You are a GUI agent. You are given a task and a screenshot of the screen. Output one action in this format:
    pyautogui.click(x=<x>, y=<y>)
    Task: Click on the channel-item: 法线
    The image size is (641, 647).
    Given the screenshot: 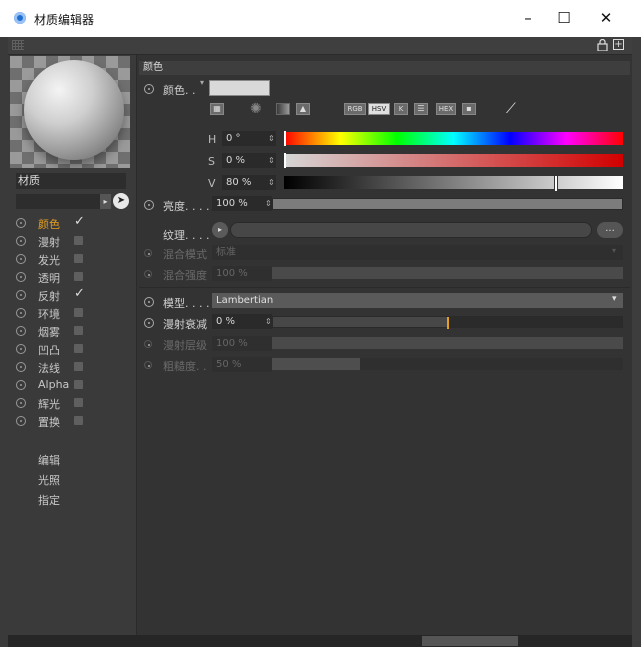 What is the action you would take?
    pyautogui.click(x=73, y=367)
    